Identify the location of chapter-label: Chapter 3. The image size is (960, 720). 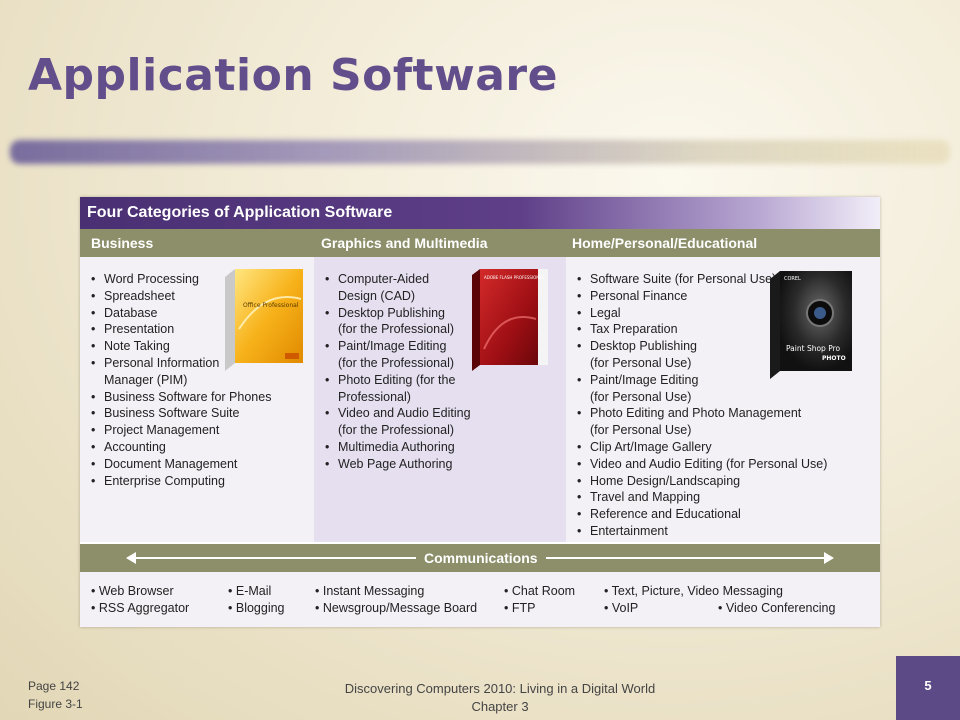
(500, 706).